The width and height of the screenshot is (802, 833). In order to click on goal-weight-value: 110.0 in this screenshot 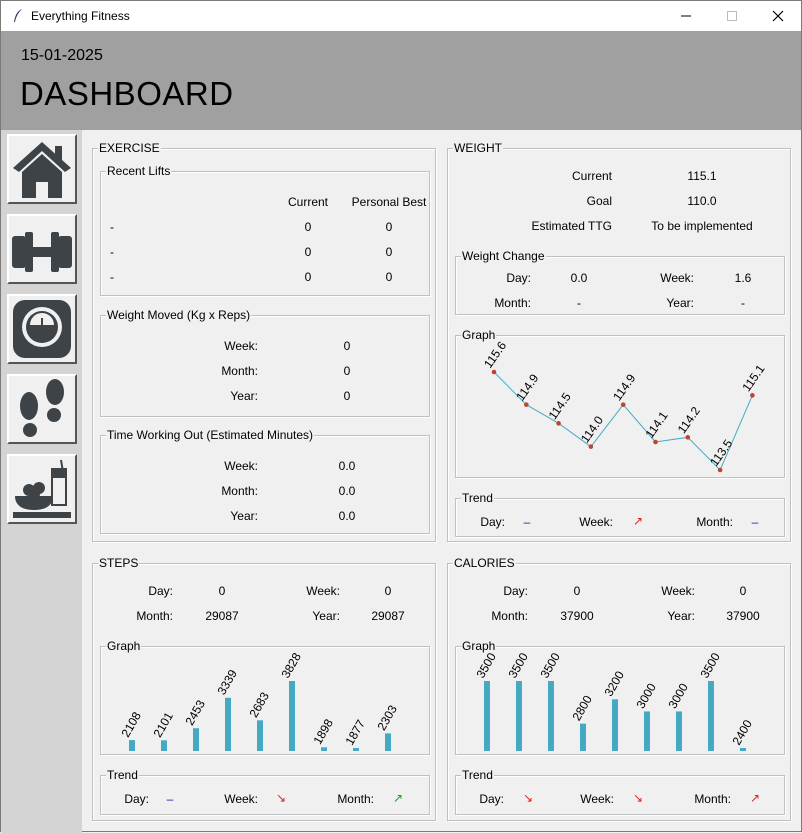, I will do `click(702, 201)`.